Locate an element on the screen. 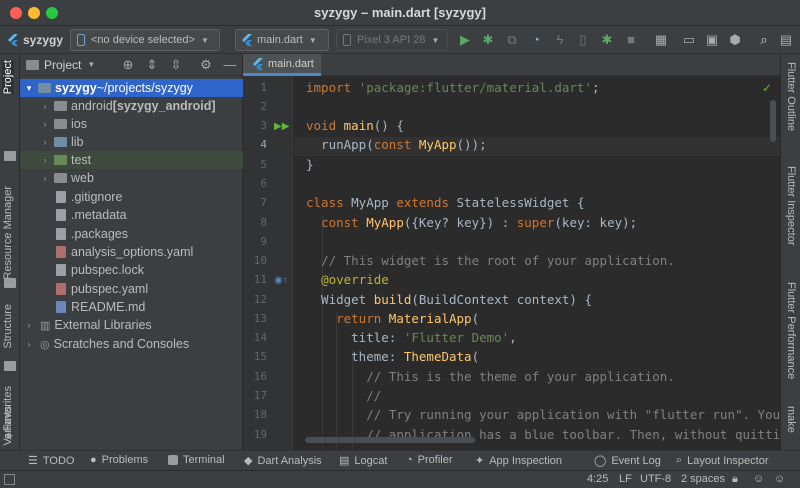 The image size is (800, 488). line-number: 11 is located at coordinates (260, 279).